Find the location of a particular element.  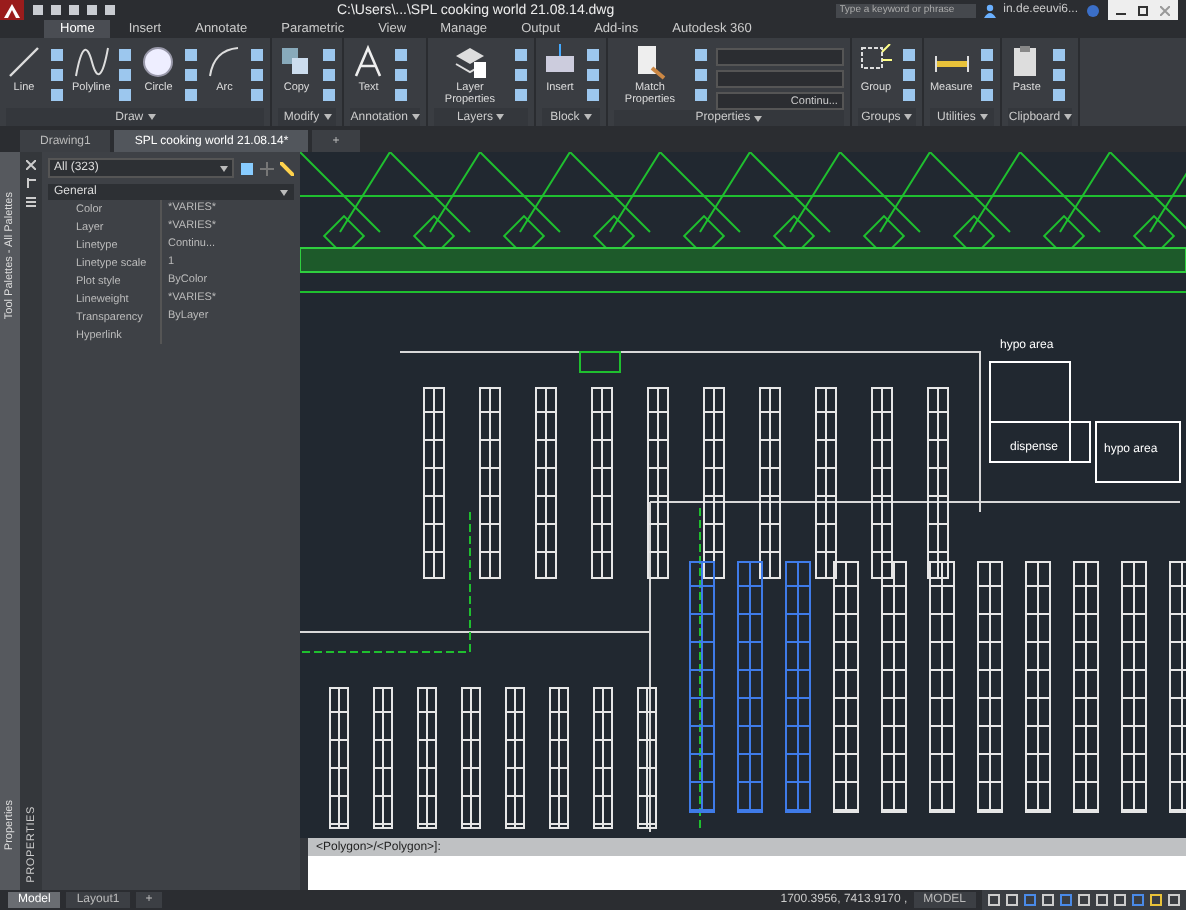

menu-icon is located at coordinates (31, 202).